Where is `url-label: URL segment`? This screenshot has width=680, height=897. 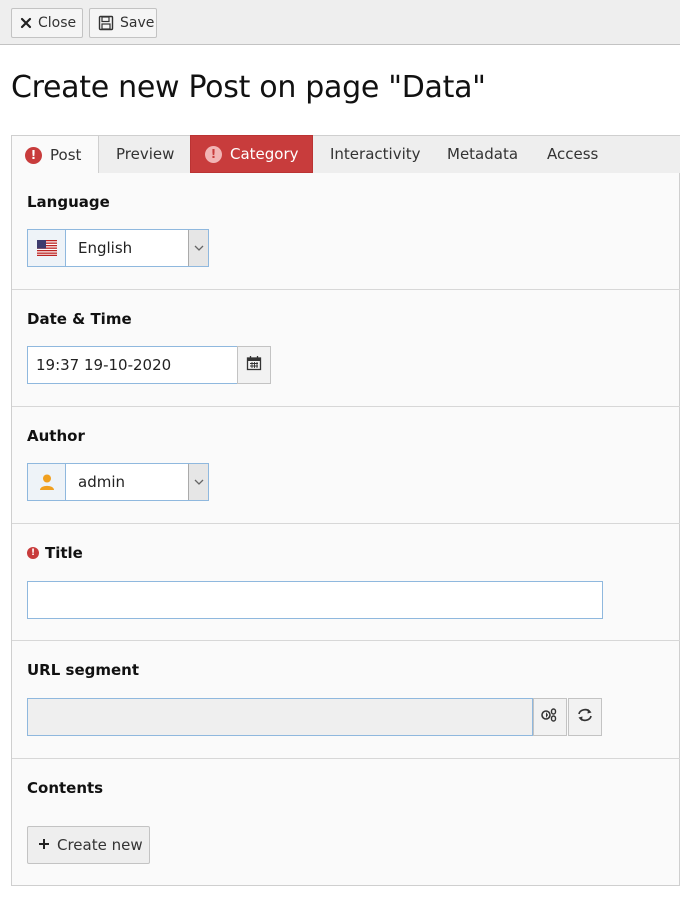 url-label: URL segment is located at coordinates (83, 670).